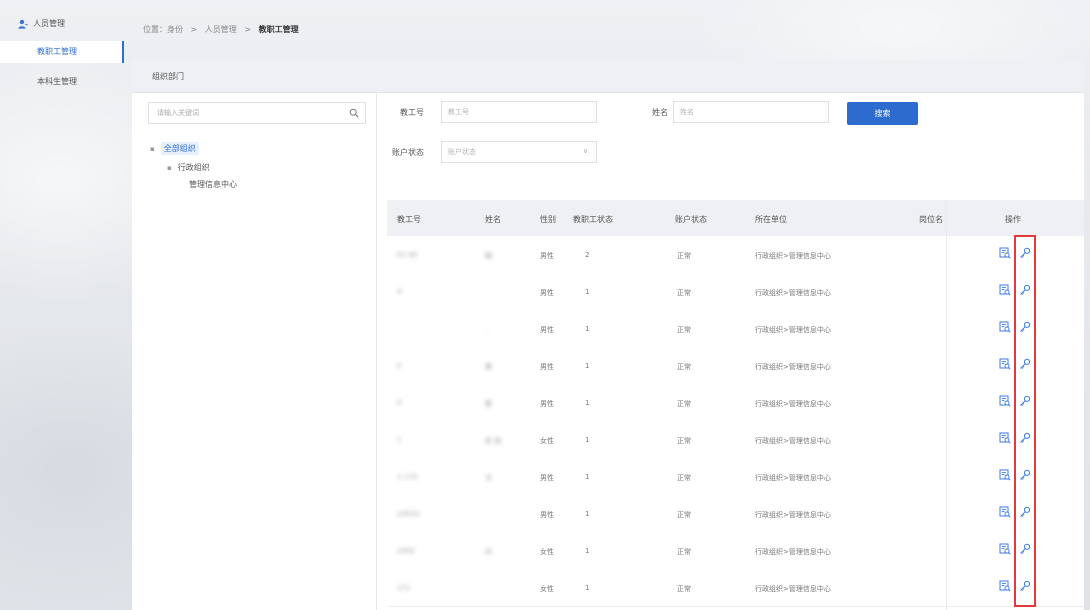 This screenshot has height=610, width=1090. I want to click on breadcrumb-current: 教职工管理, so click(278, 29).